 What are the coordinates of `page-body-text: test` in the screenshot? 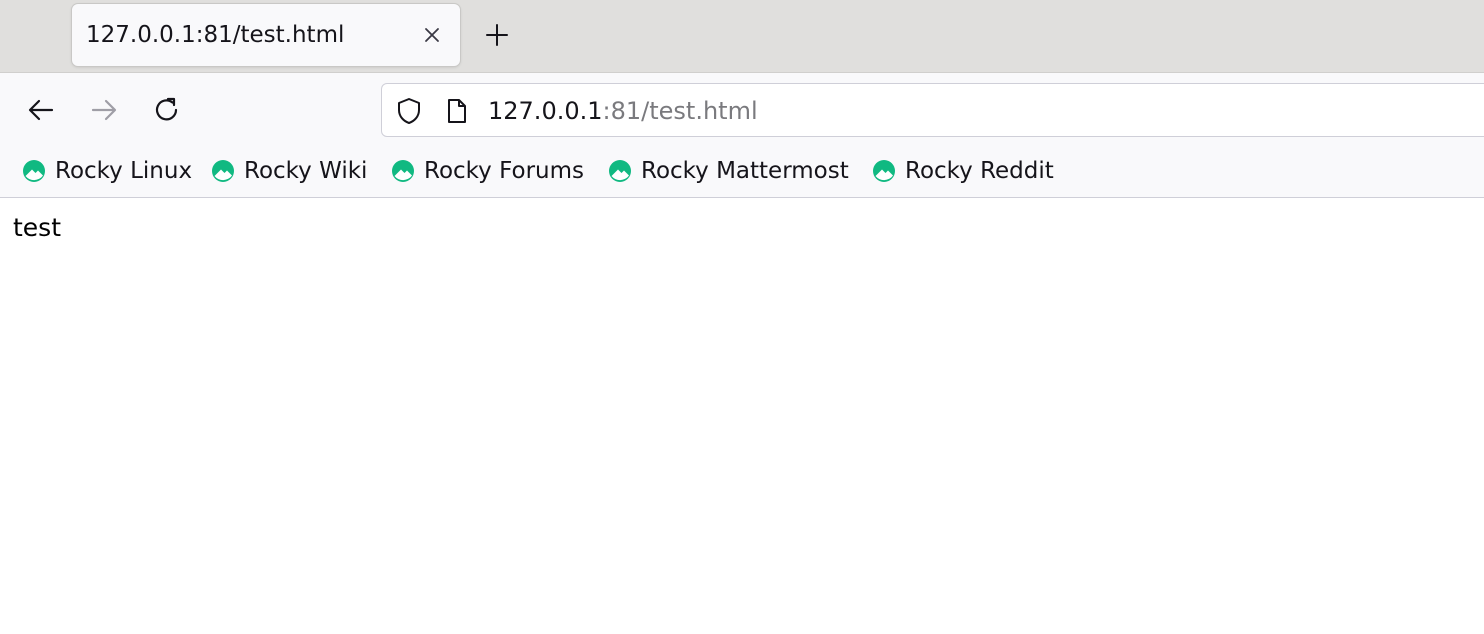 It's located at (37, 227).